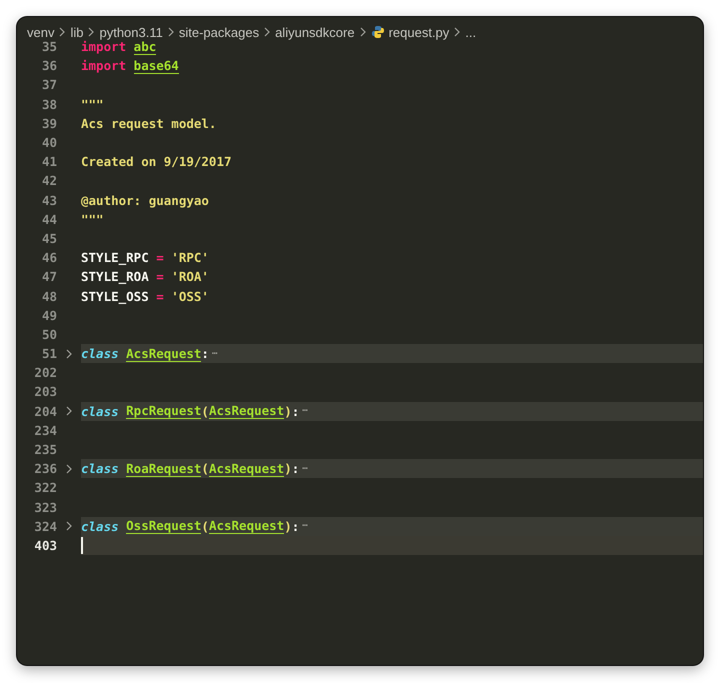  I want to click on line-number: 49, so click(48, 315).